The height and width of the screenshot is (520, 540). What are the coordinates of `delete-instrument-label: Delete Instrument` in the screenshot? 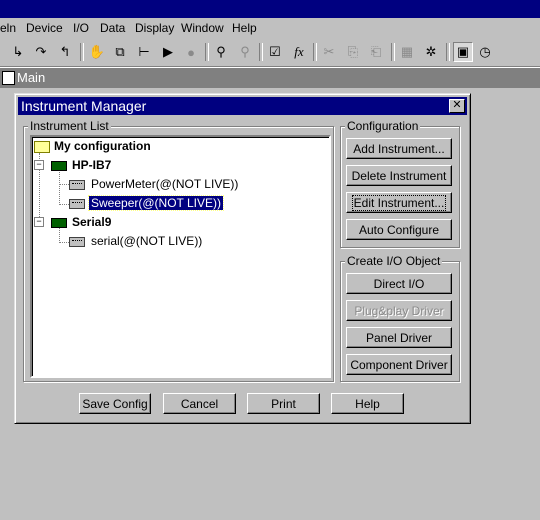 It's located at (399, 175).